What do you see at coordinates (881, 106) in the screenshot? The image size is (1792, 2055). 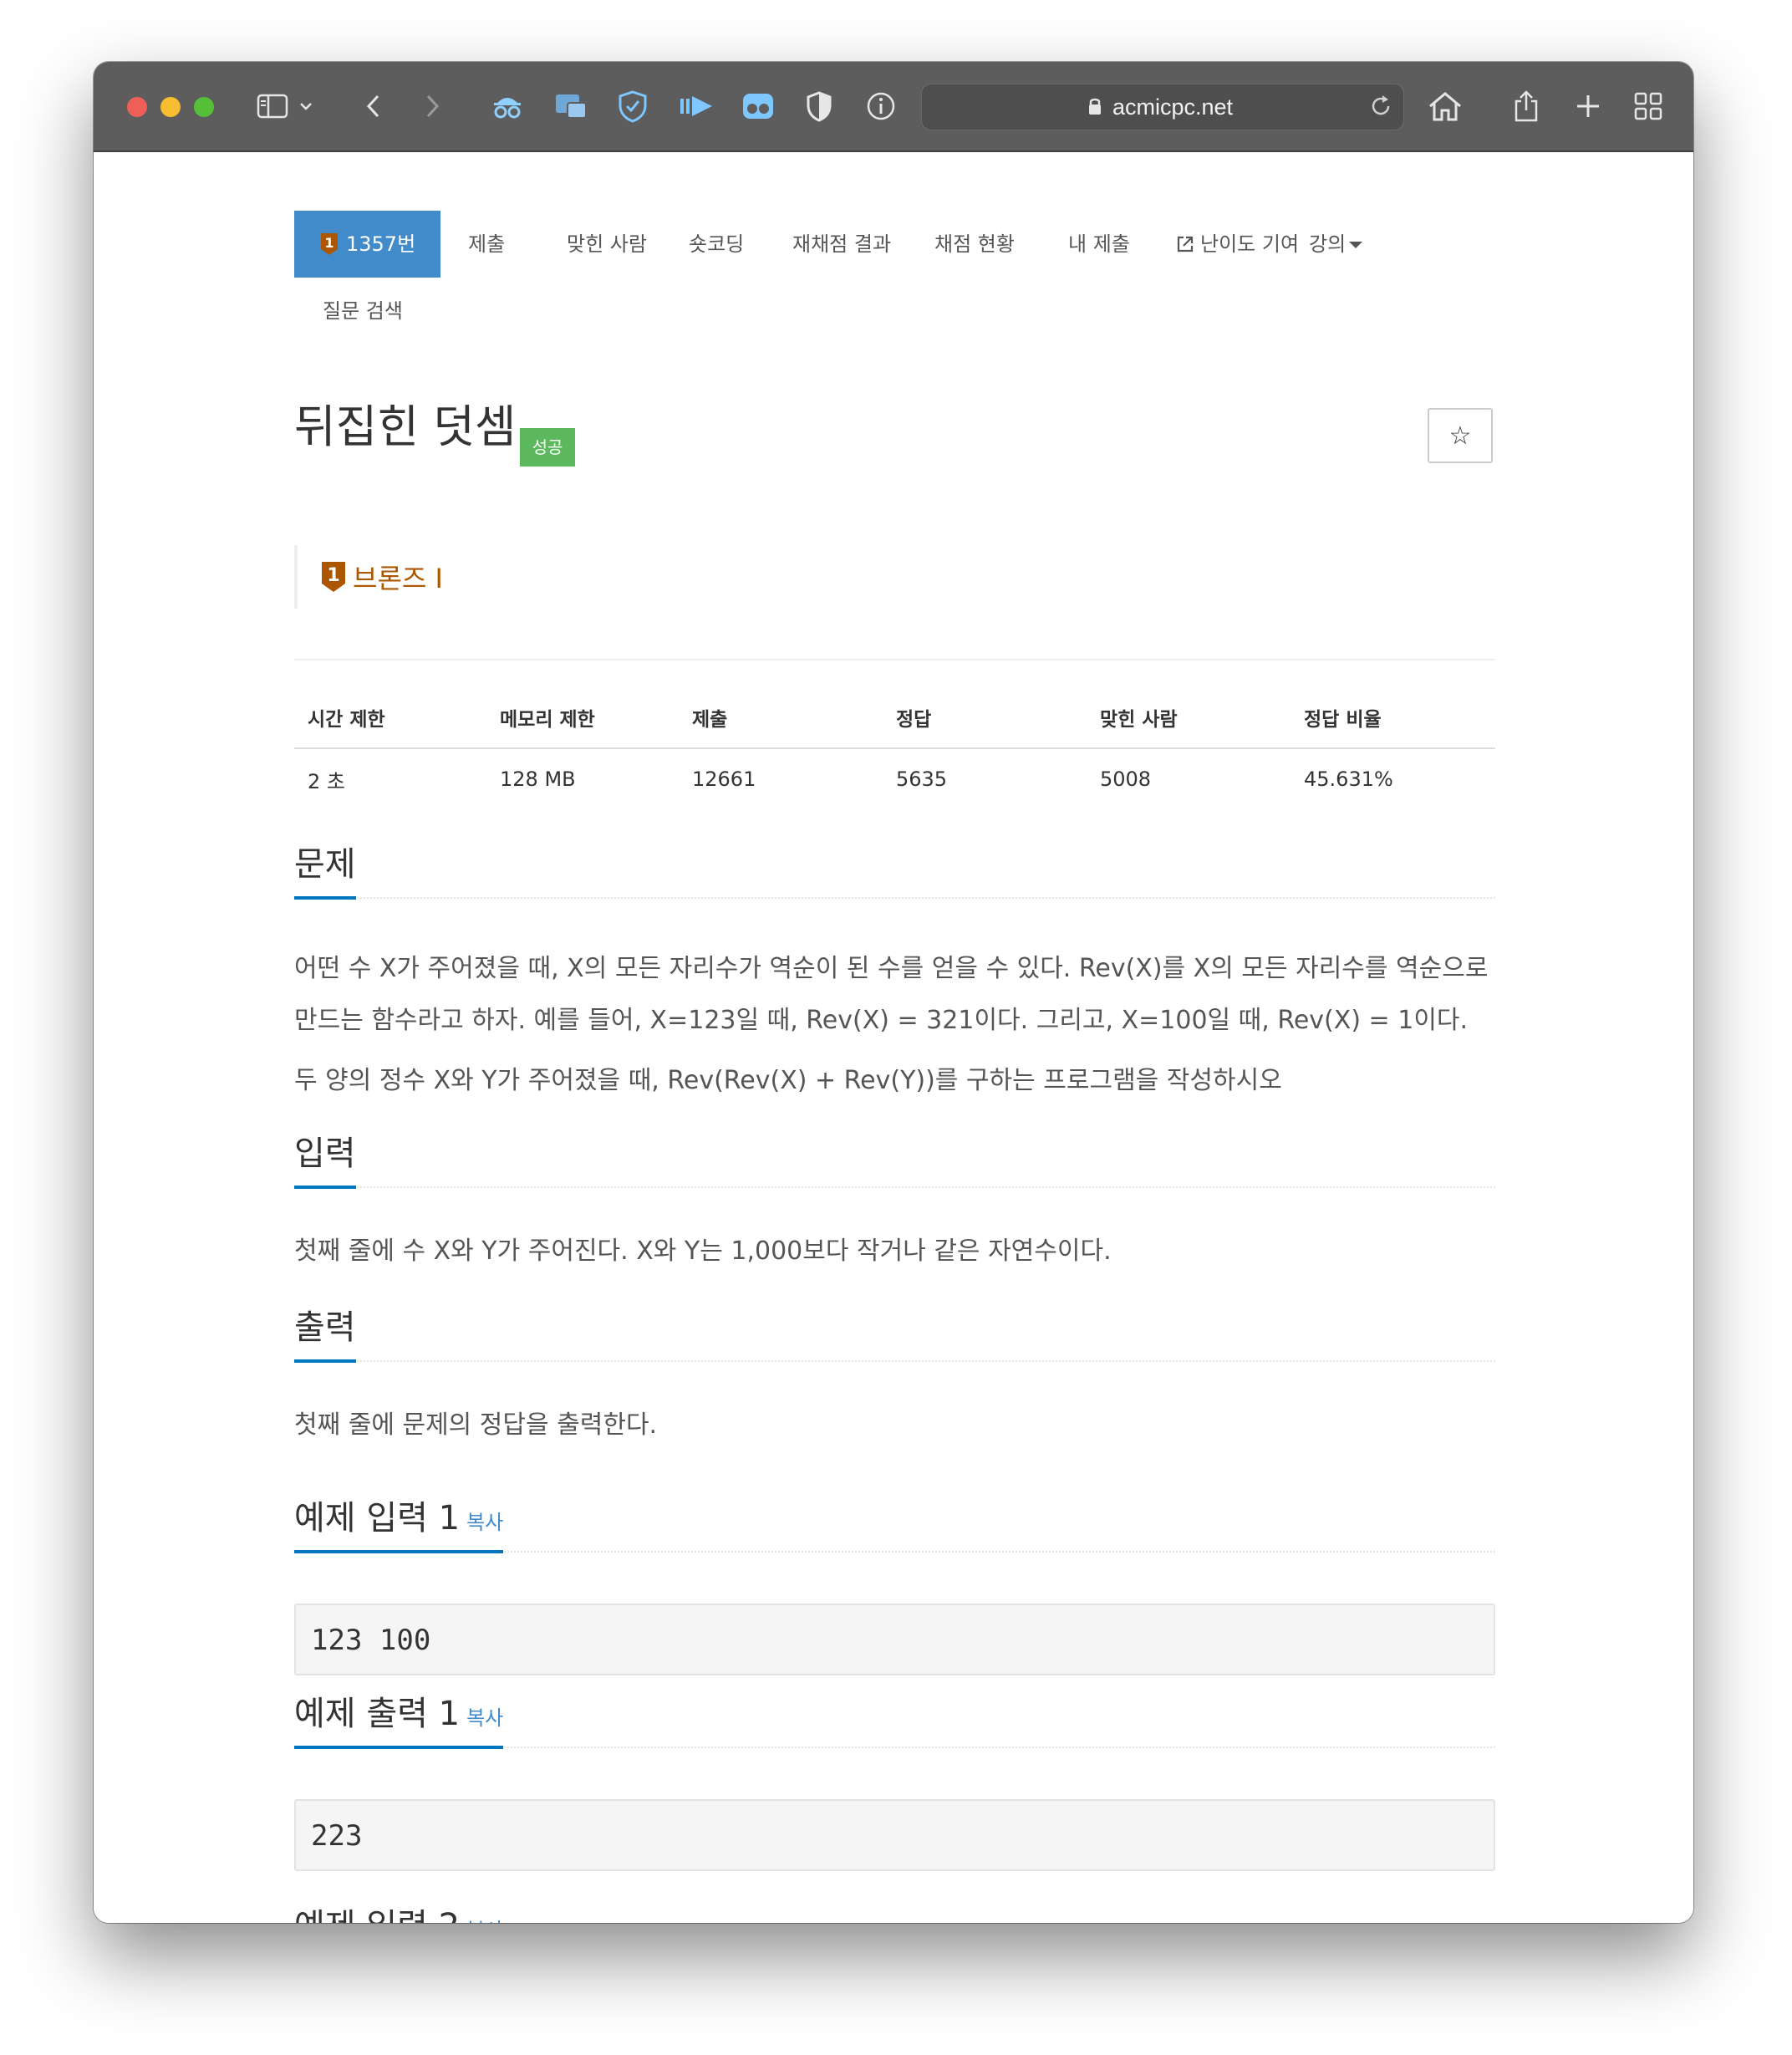 I see `info-icon` at bounding box center [881, 106].